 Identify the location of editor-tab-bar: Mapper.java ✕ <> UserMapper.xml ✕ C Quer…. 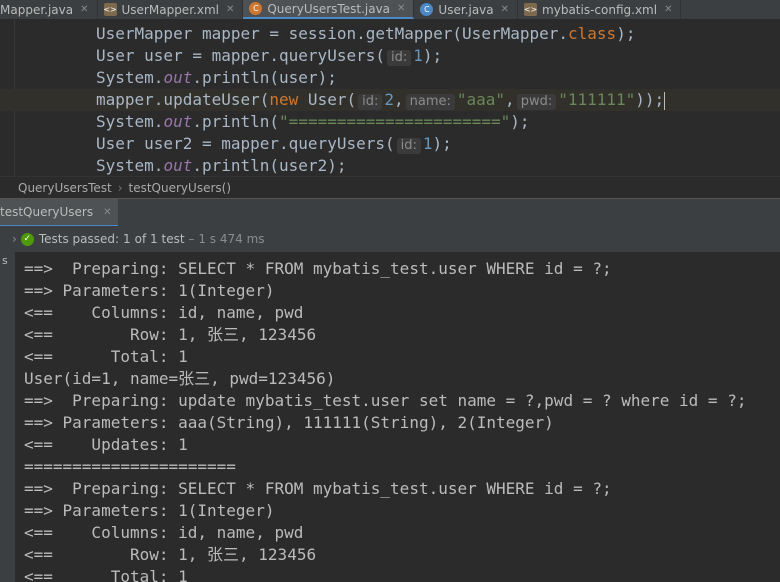
(390, 10).